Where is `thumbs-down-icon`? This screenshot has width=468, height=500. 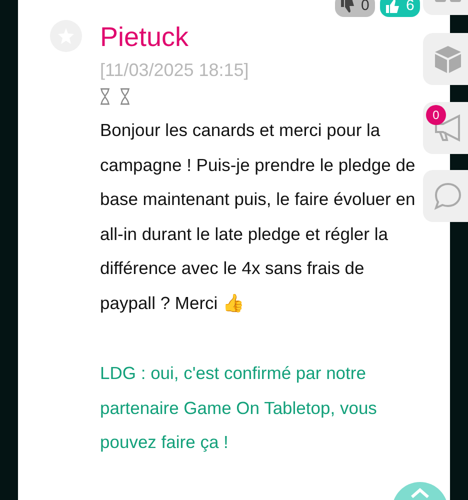
thumbs-down-icon is located at coordinates (348, 6).